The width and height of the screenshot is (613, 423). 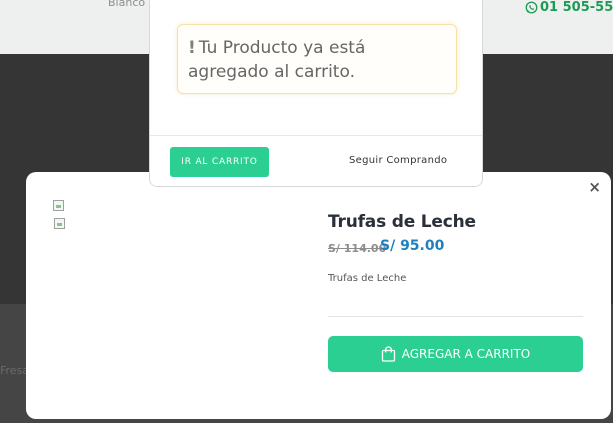 What do you see at coordinates (531, 7) in the screenshot?
I see `whatsapp-icon` at bounding box center [531, 7].